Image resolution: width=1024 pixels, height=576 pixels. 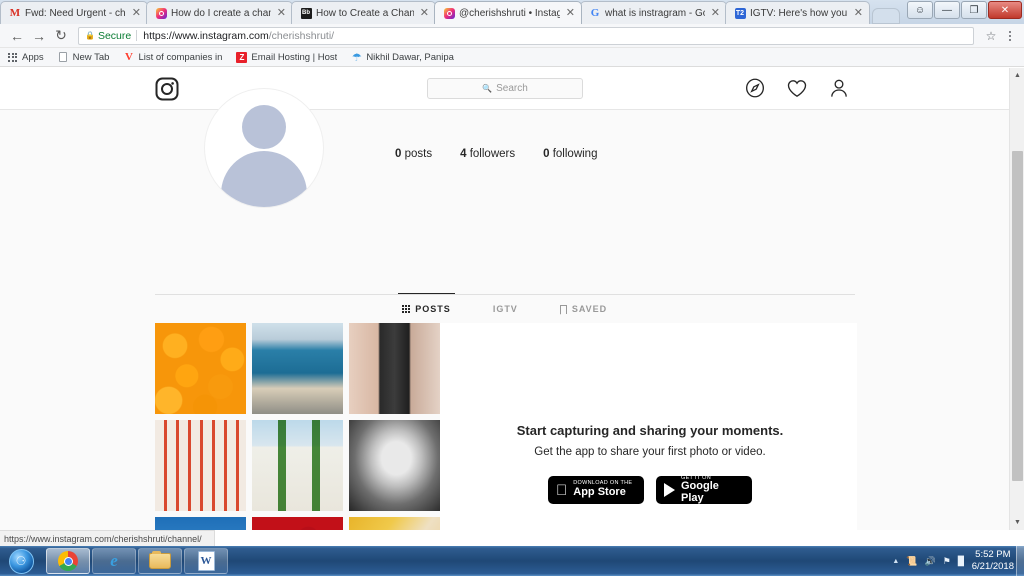 What do you see at coordinates (911, 561) in the screenshot?
I see `action-center-icon: 📜` at bounding box center [911, 561].